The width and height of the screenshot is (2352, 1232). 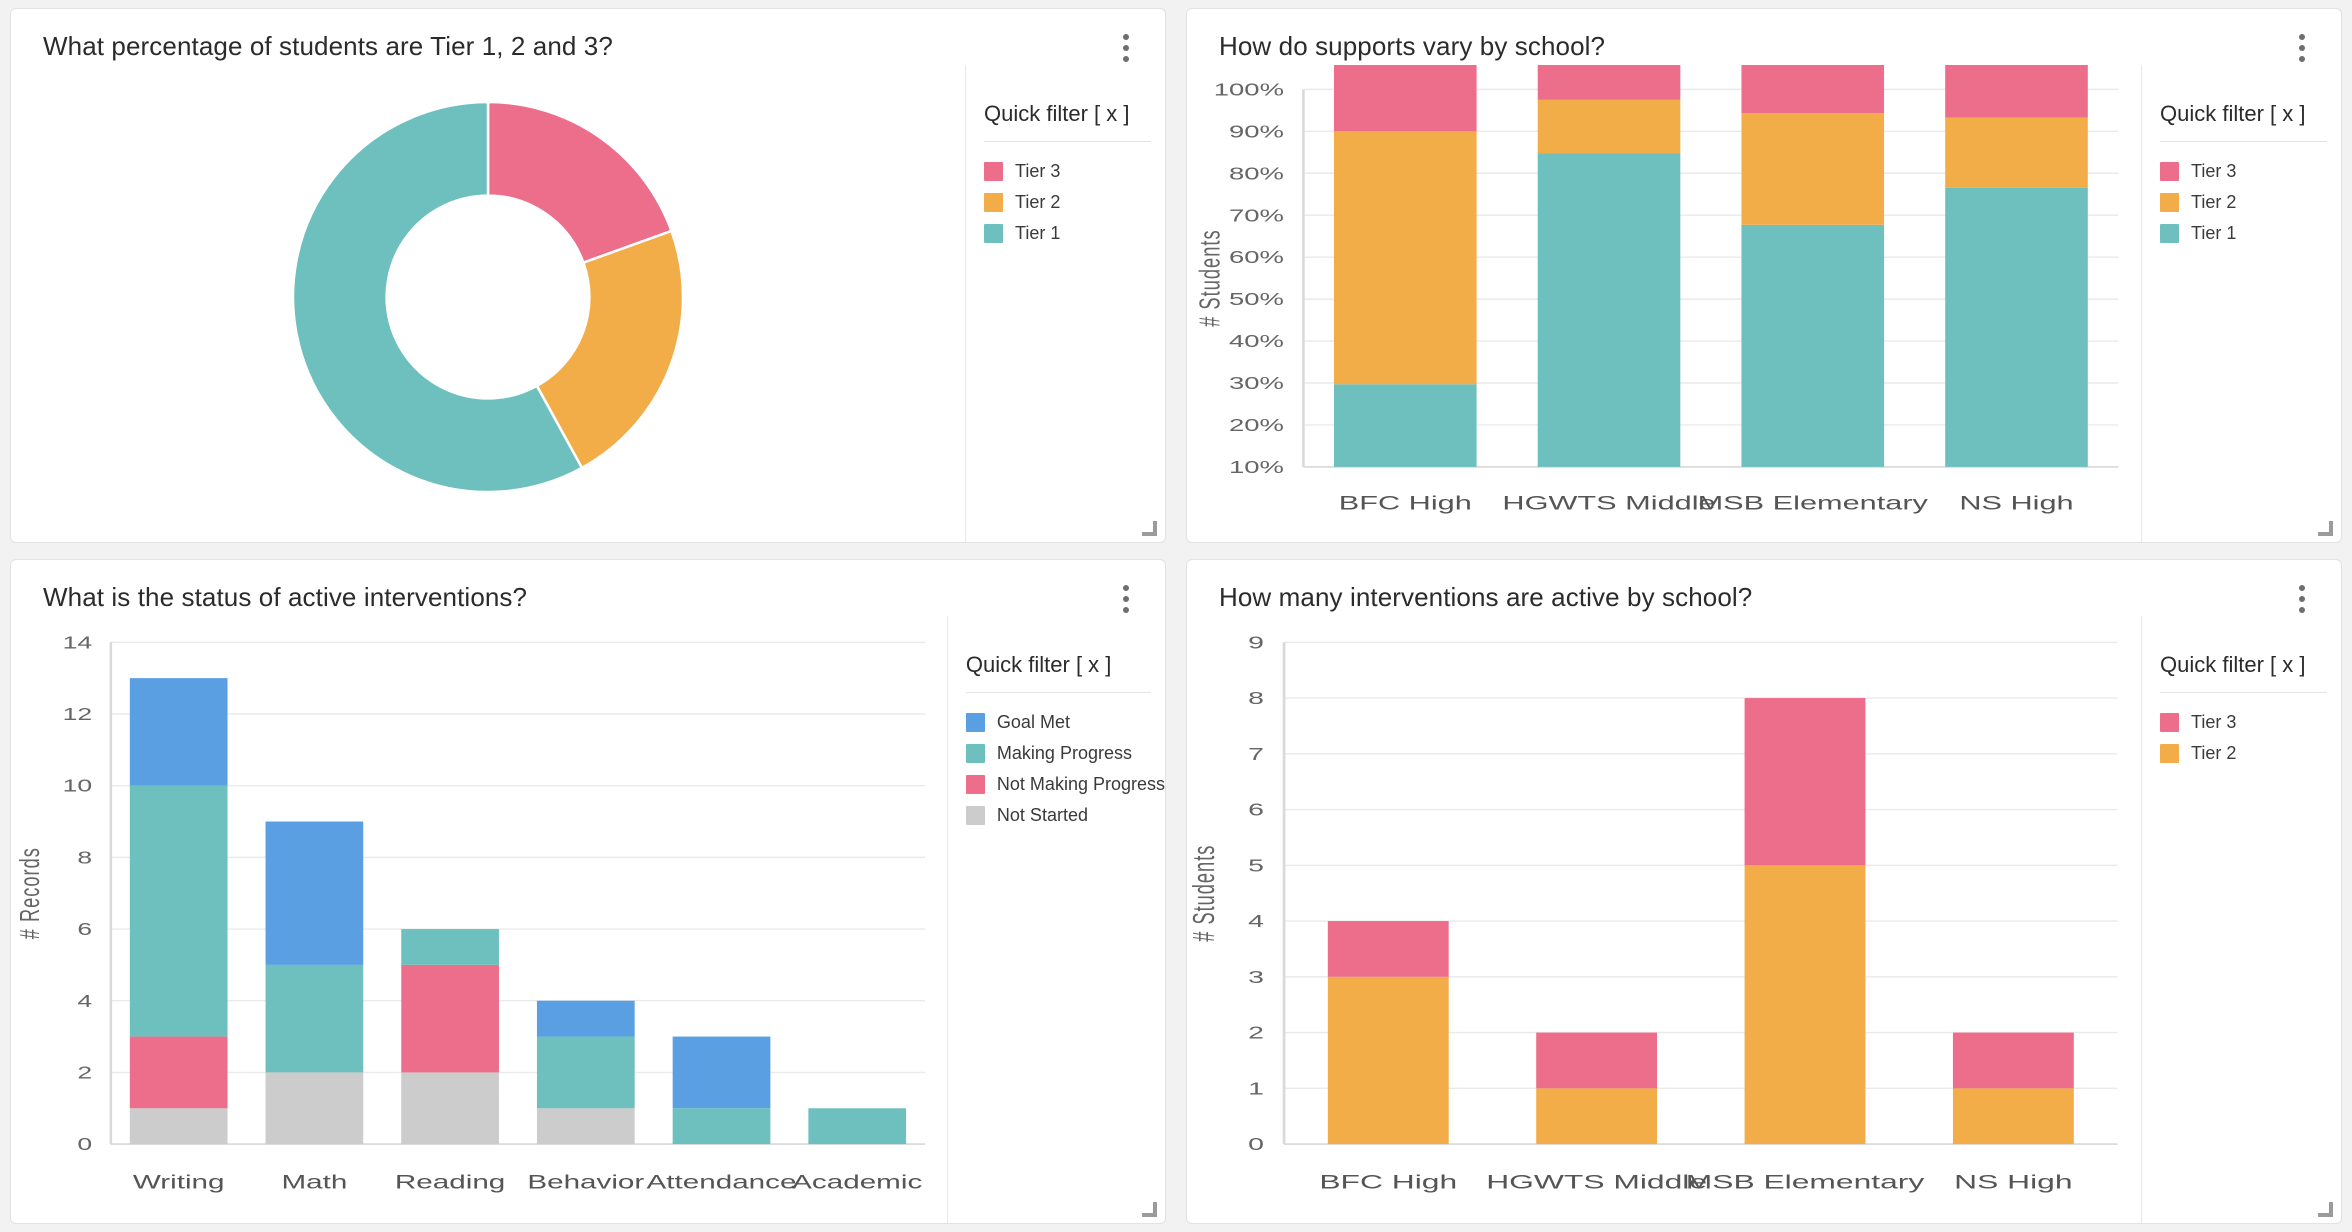 What do you see at coordinates (1256, 216) in the screenshot?
I see `y-axis-tick-label: 70%` at bounding box center [1256, 216].